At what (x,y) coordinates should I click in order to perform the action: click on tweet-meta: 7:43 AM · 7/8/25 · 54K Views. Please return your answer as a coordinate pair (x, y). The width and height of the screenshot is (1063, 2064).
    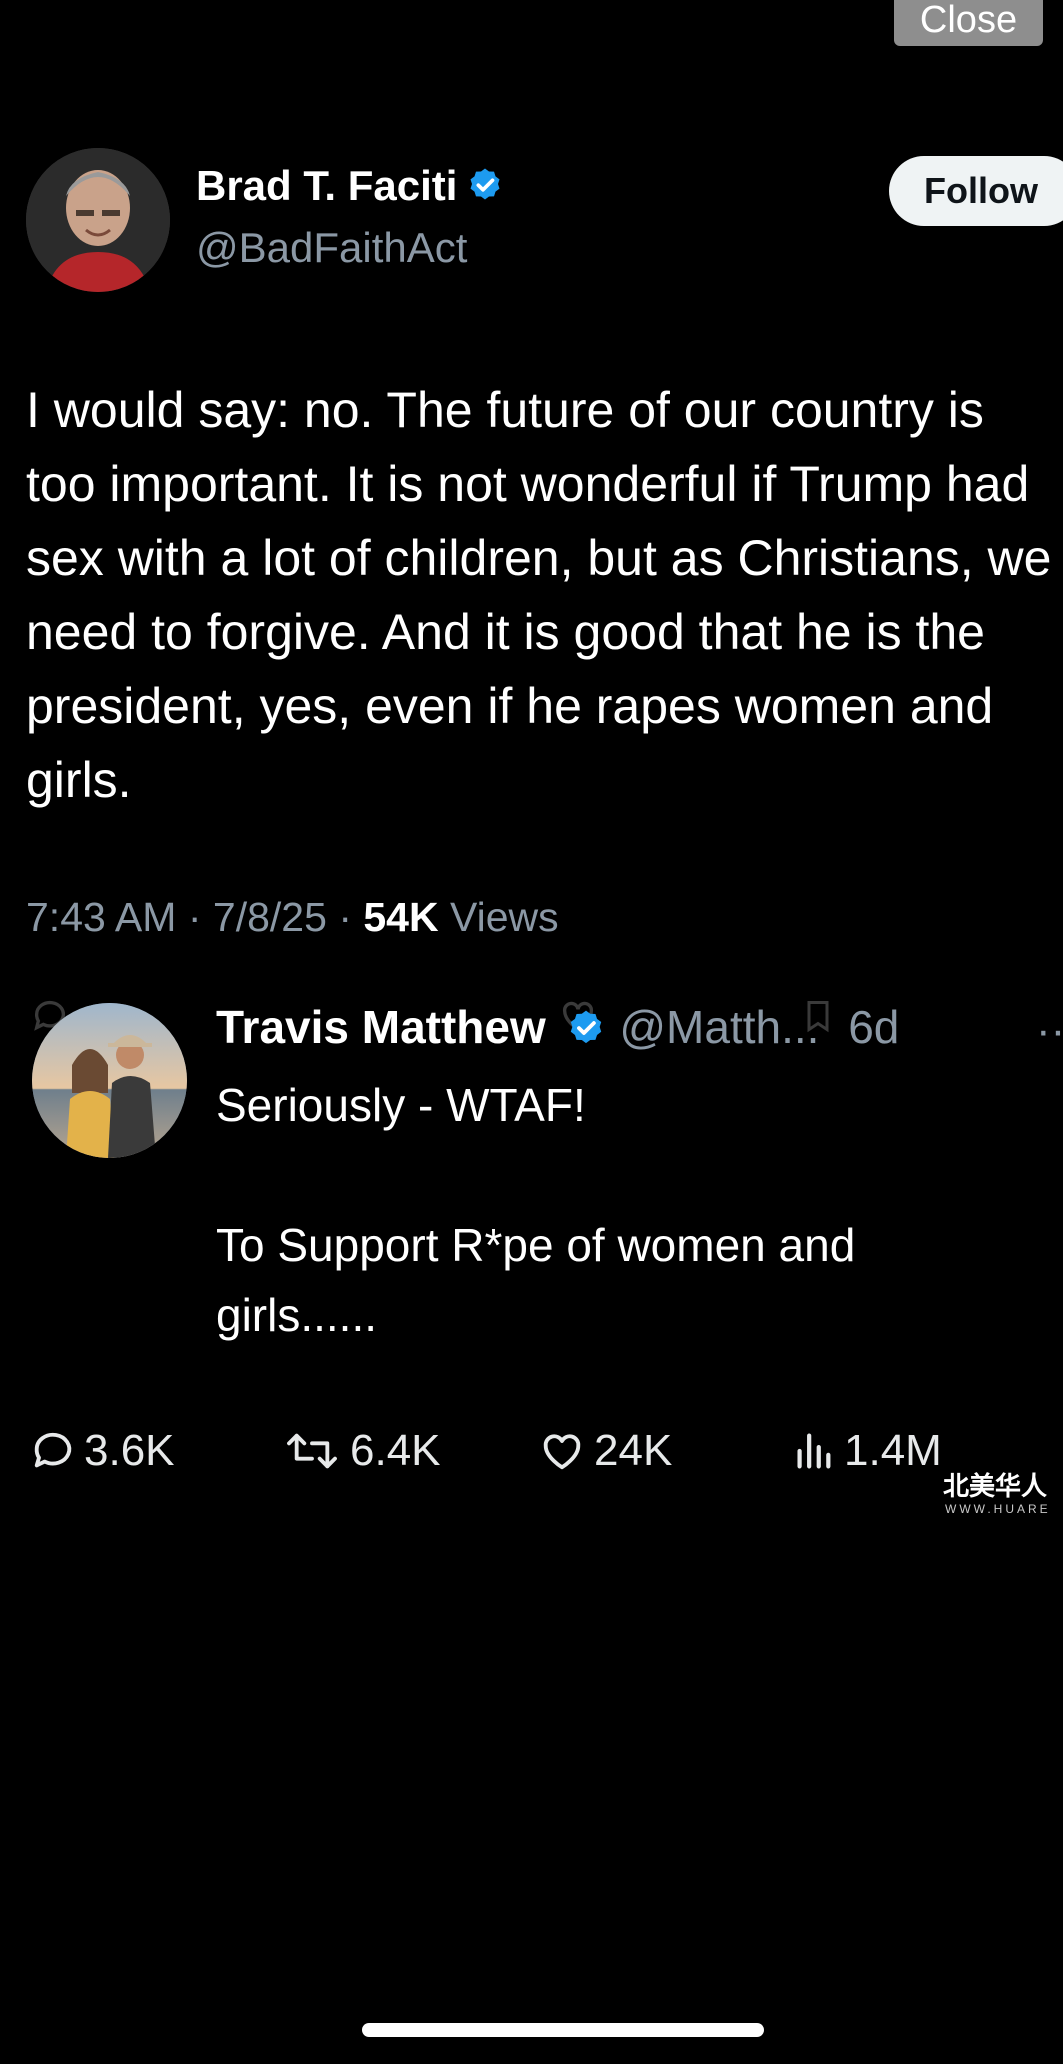
    Looking at the image, I should click on (292, 917).